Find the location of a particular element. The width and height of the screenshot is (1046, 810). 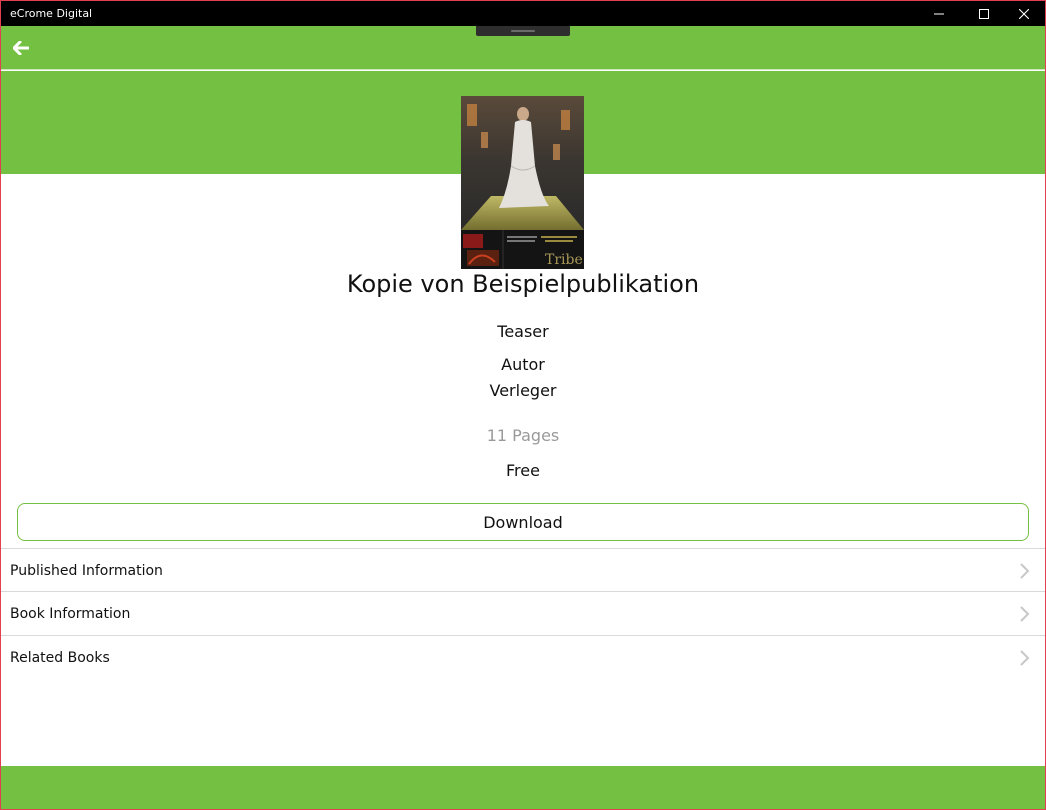

download-button: Download is located at coordinates (523, 522).